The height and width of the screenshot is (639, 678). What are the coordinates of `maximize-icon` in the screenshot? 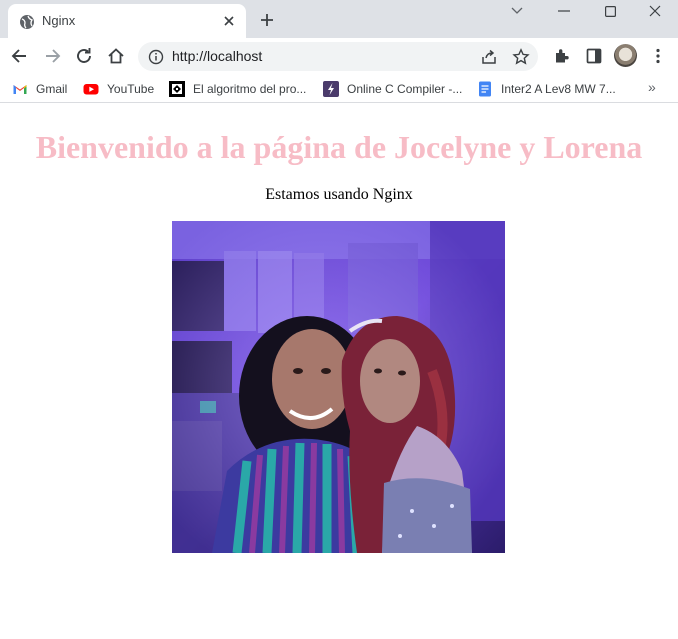 It's located at (610, 11).